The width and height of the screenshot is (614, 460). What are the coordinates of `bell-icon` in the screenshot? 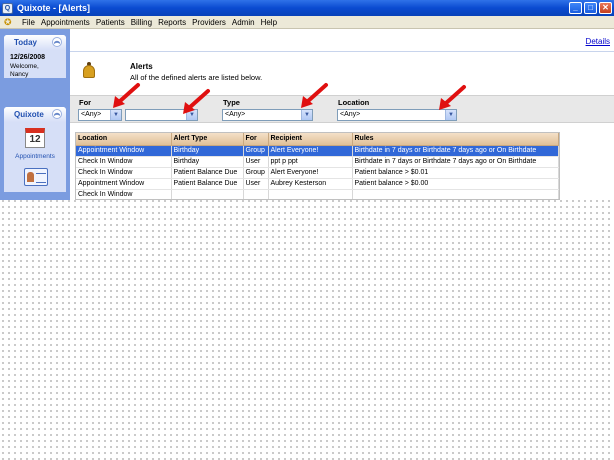 It's located at (89, 72).